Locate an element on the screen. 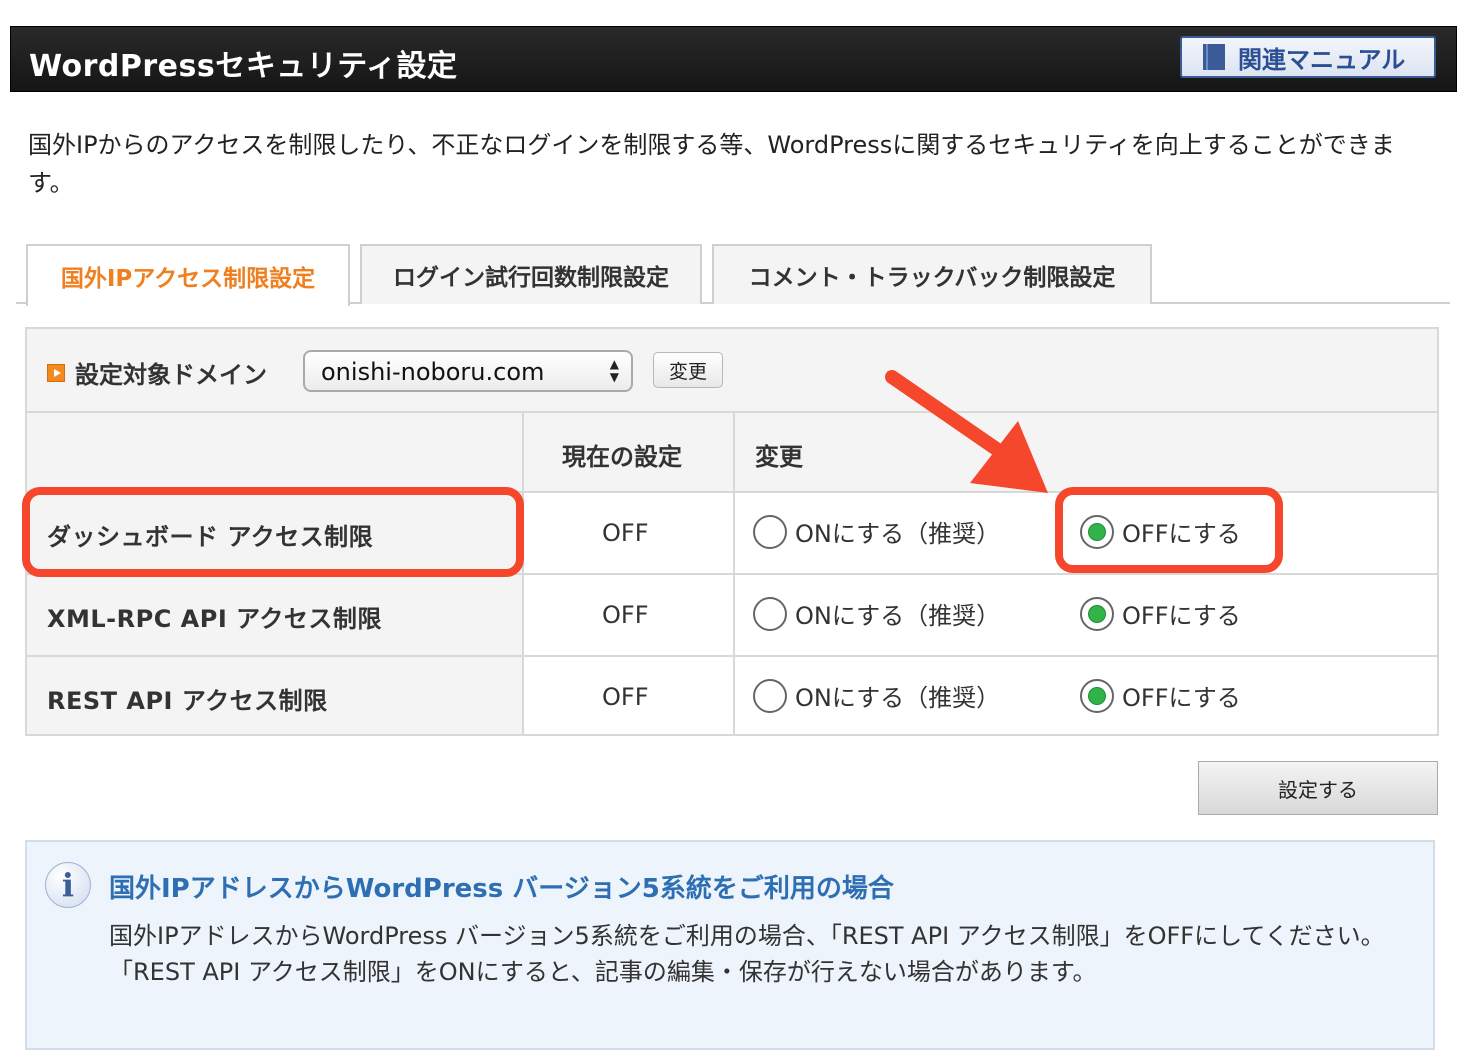 This screenshot has width=1466, height=1059. header-change: 変更 is located at coordinates (779, 457).